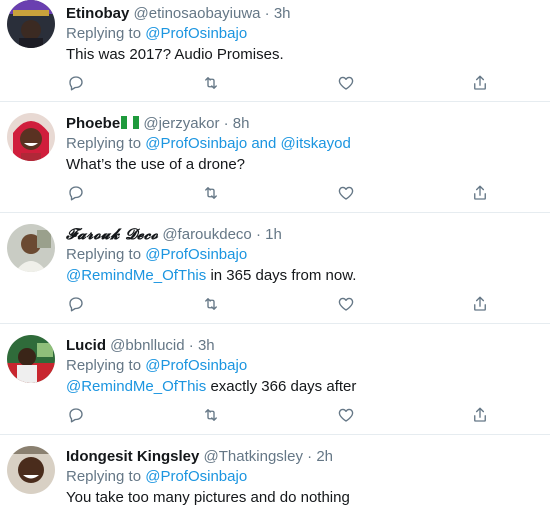 This screenshot has width=550, height=511. I want to click on tweet-text: @RemindMe_OfThis exactly 366 days after, so click(304, 387).